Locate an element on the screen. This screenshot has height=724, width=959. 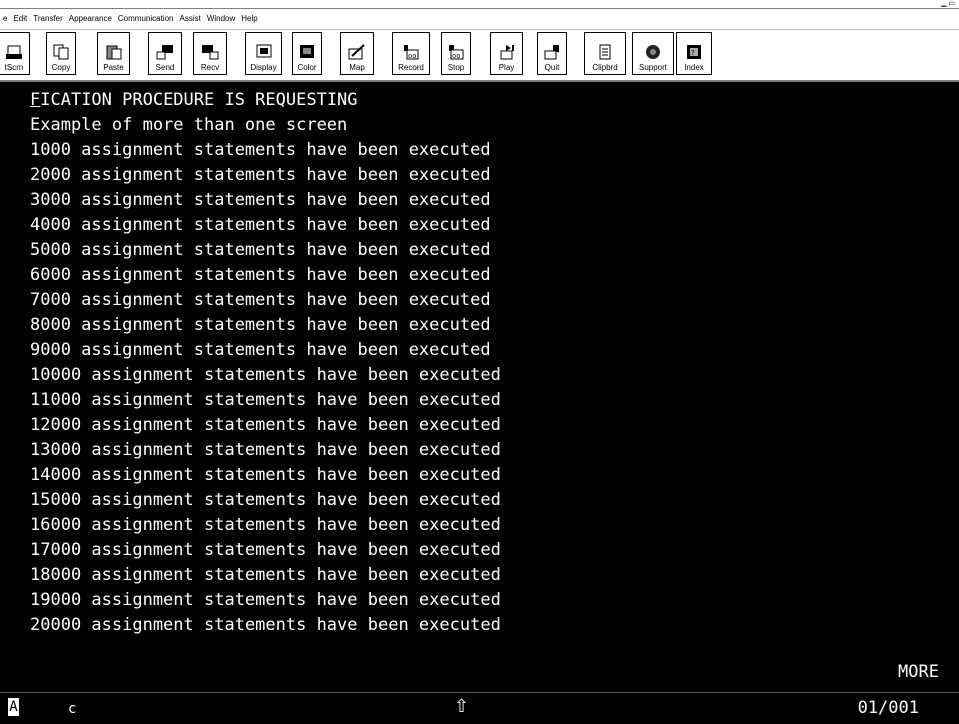
play-button: Play is located at coordinates (506, 53).